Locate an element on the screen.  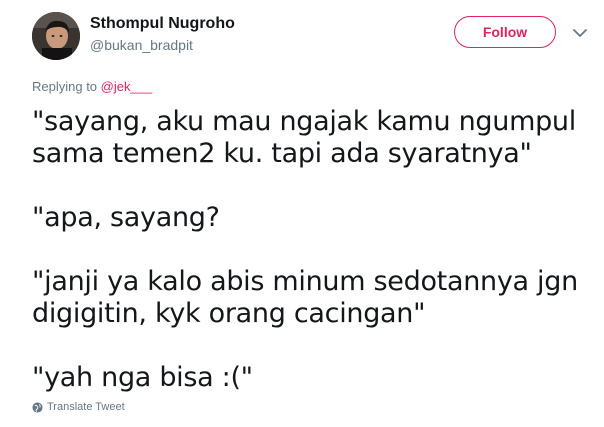
reply-context: Replying to @jek___ is located at coordinates (92, 86).